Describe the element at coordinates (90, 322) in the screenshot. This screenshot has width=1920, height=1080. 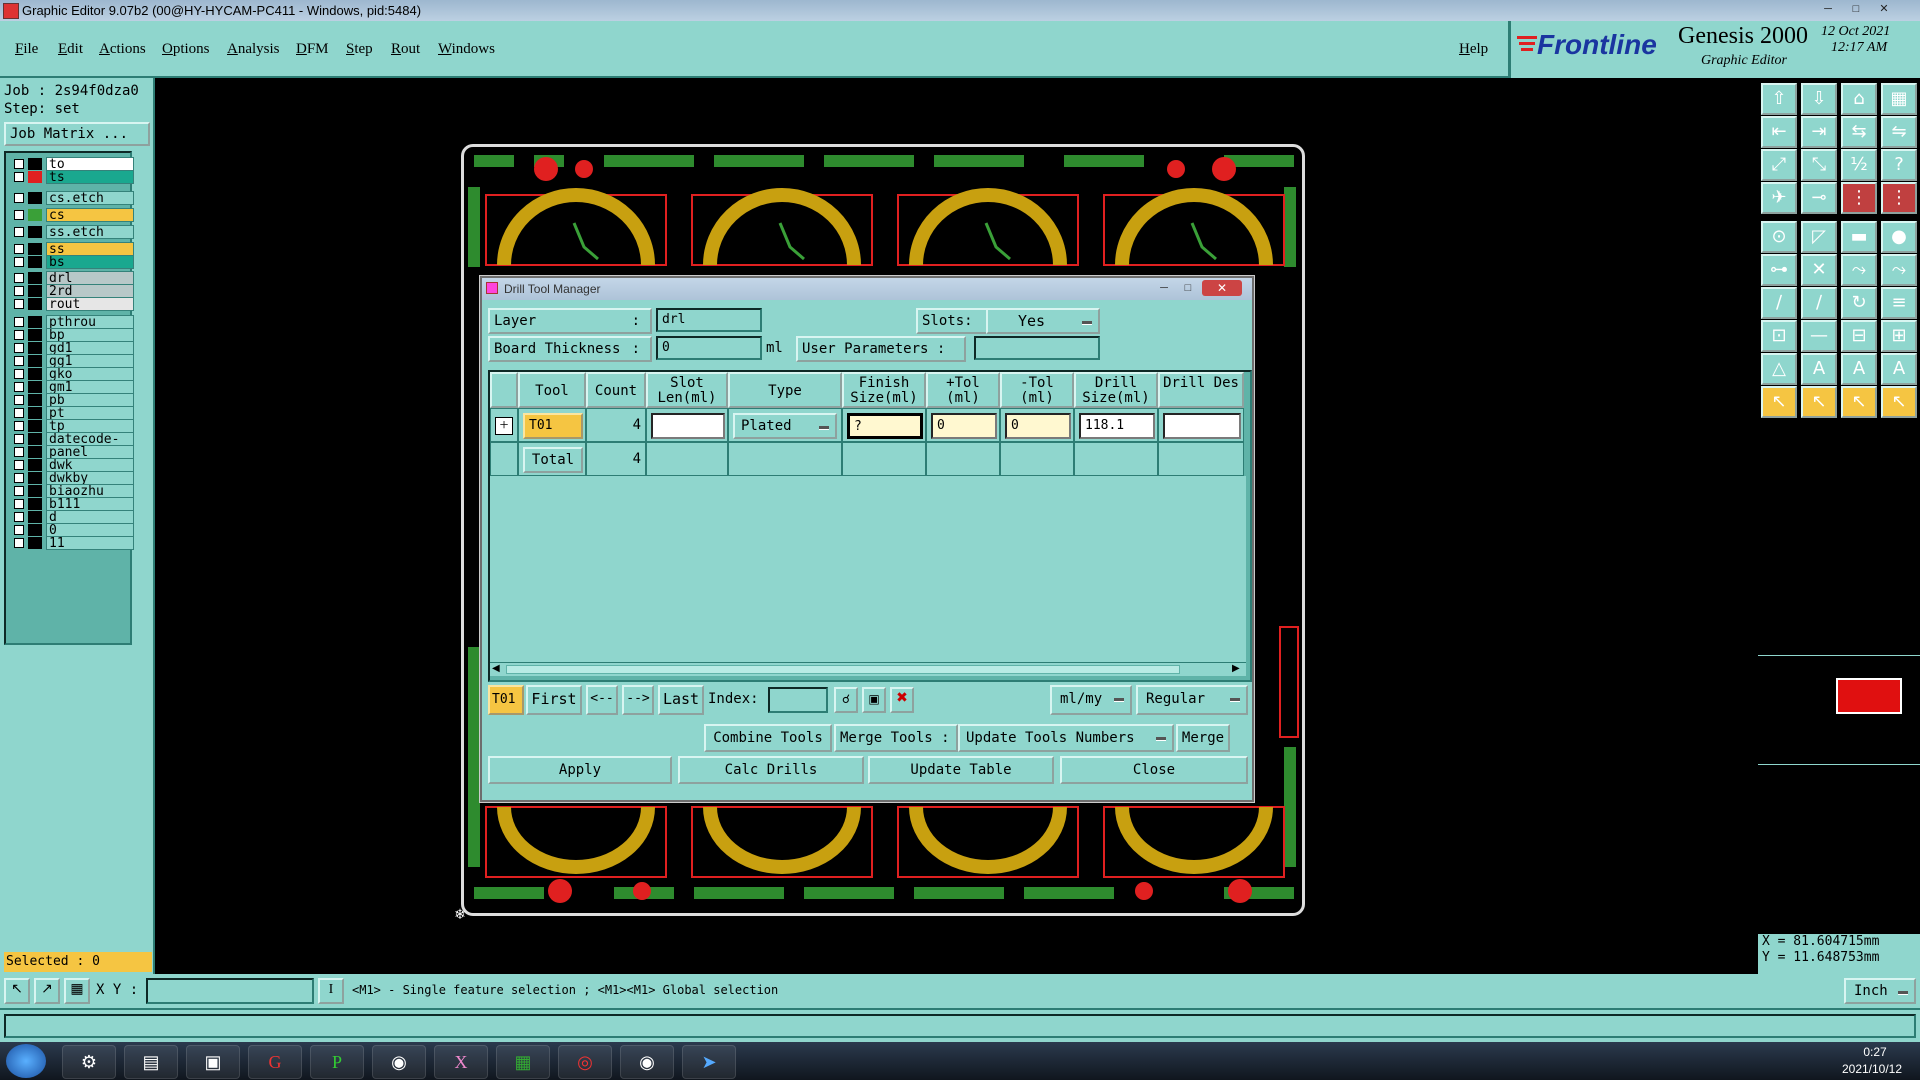
I see `layer-name: pthrou` at that location.